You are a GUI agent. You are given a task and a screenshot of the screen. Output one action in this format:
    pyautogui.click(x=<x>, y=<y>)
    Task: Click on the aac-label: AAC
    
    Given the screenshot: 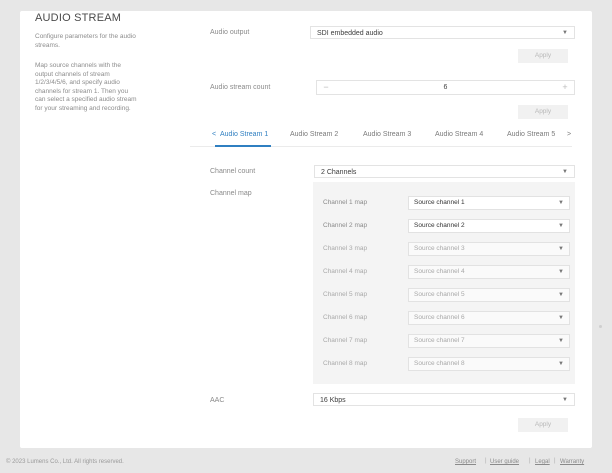 What is the action you would take?
    pyautogui.click(x=217, y=400)
    